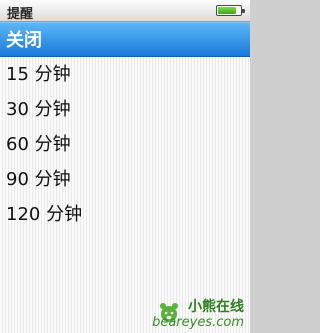  Describe the element at coordinates (198, 322) in the screenshot. I see `watermark-site: beareyes.com` at that location.